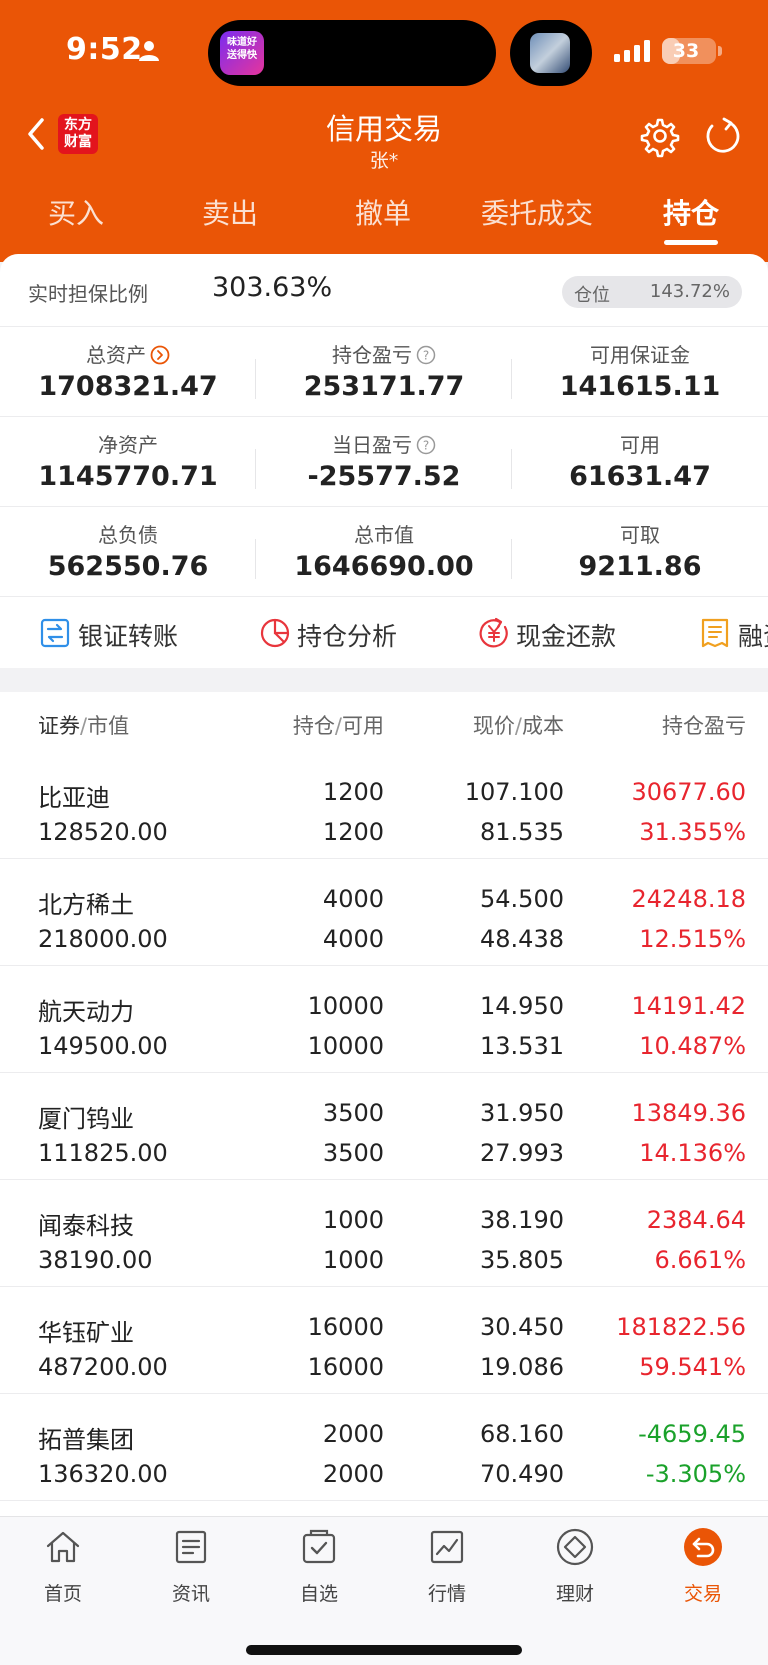 Image resolution: width=768 pixels, height=1665 pixels. What do you see at coordinates (522, 1153) in the screenshot?
I see `cost-price: 27.993` at bounding box center [522, 1153].